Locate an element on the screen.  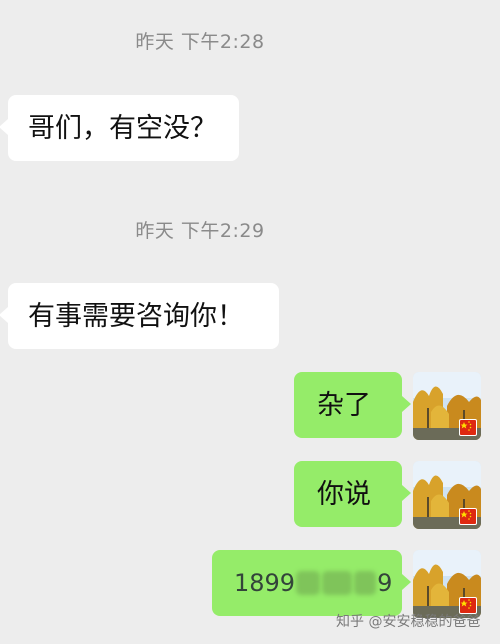
message-text-tail: 9 is located at coordinates (385, 583).